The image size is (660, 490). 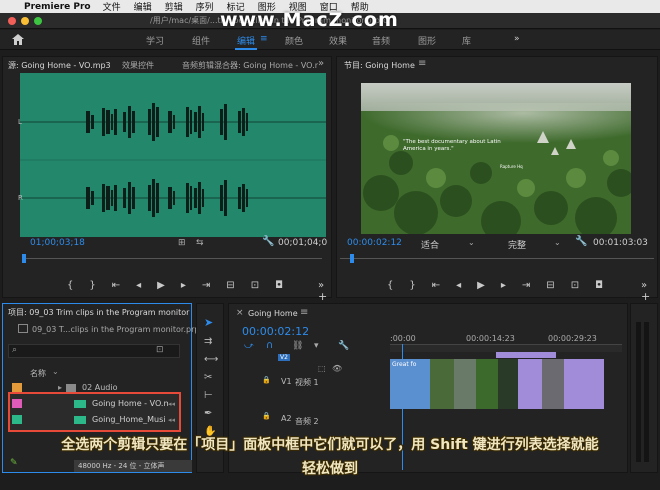 I want to click on tab-source: 源: Going Home - VO.mp3, so click(x=59, y=65).